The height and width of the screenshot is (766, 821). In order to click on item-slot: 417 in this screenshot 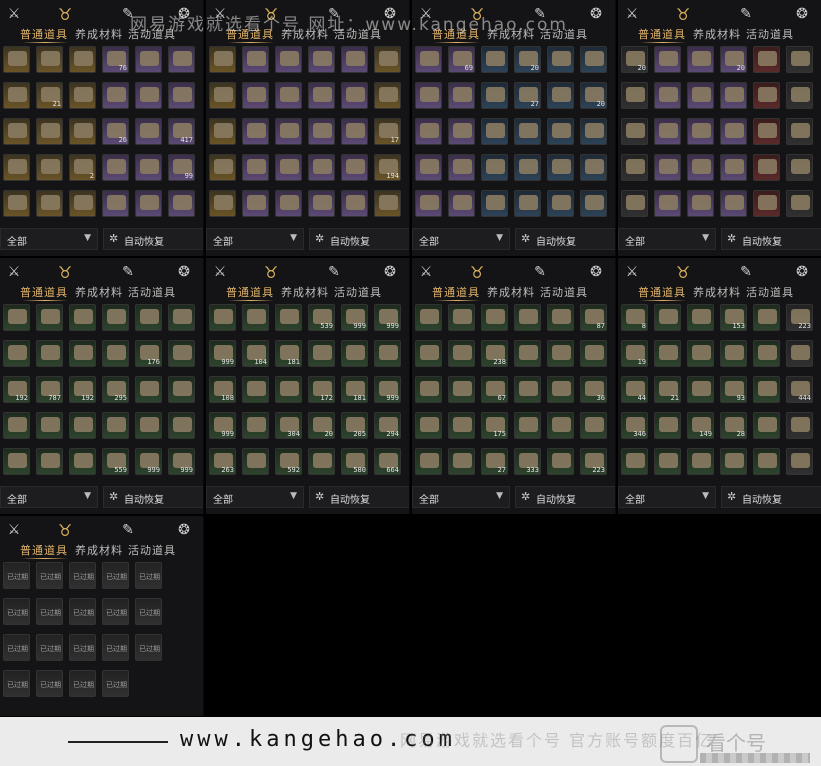, I will do `click(181, 131)`.